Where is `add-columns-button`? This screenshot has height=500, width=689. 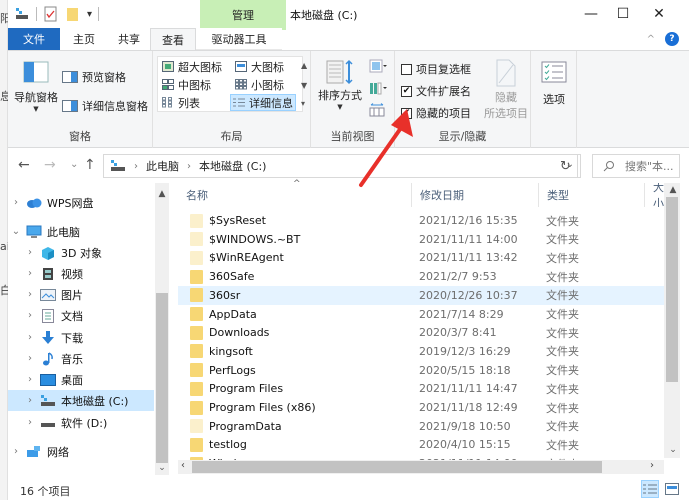 add-columns-button is located at coordinates (378, 88).